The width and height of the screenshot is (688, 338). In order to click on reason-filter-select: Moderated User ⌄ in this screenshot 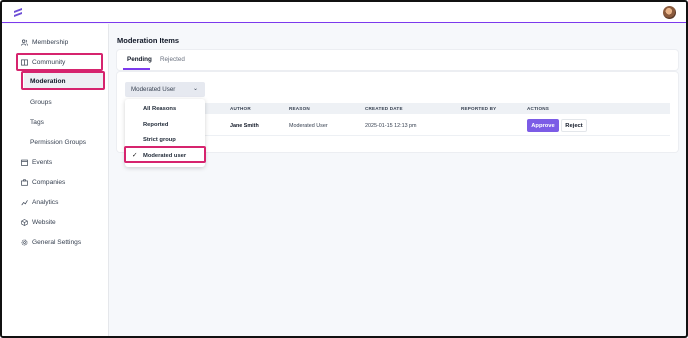, I will do `click(165, 89)`.